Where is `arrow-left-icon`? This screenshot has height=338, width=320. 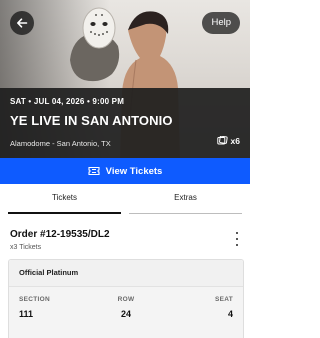
arrow-left-icon is located at coordinates (22, 23).